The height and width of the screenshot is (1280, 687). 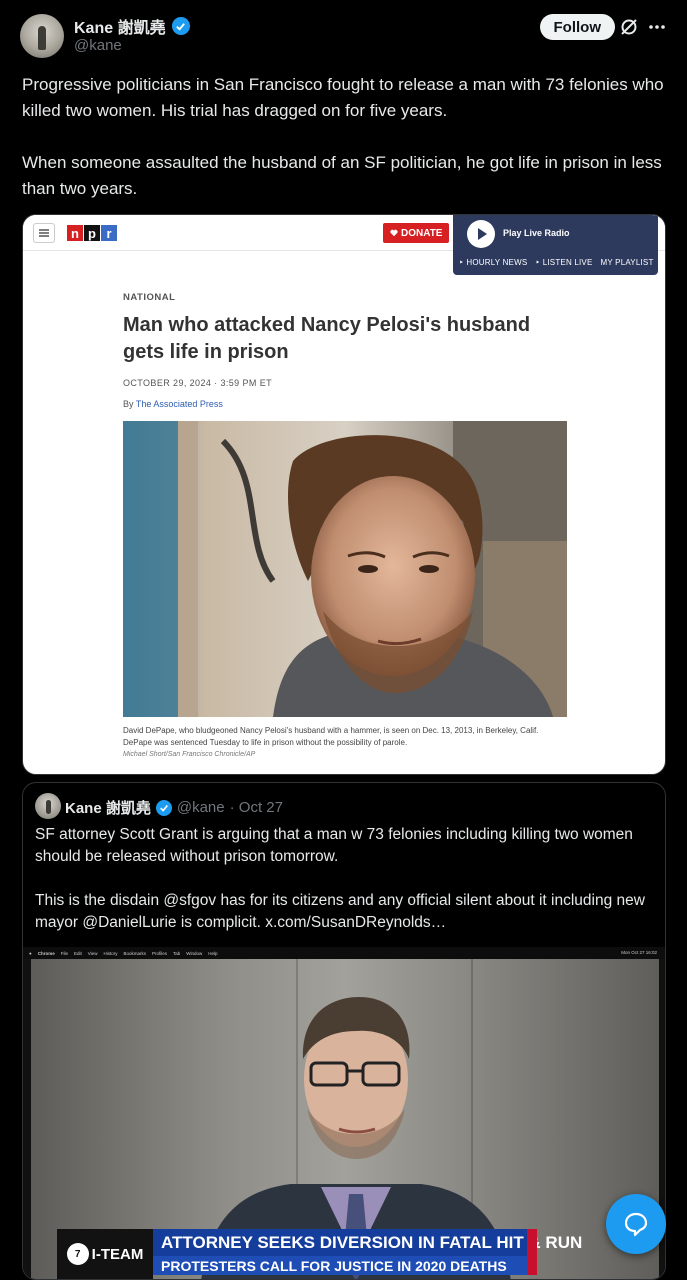 What do you see at coordinates (44, 233) in the screenshot?
I see `hamburger-menu-icon` at bounding box center [44, 233].